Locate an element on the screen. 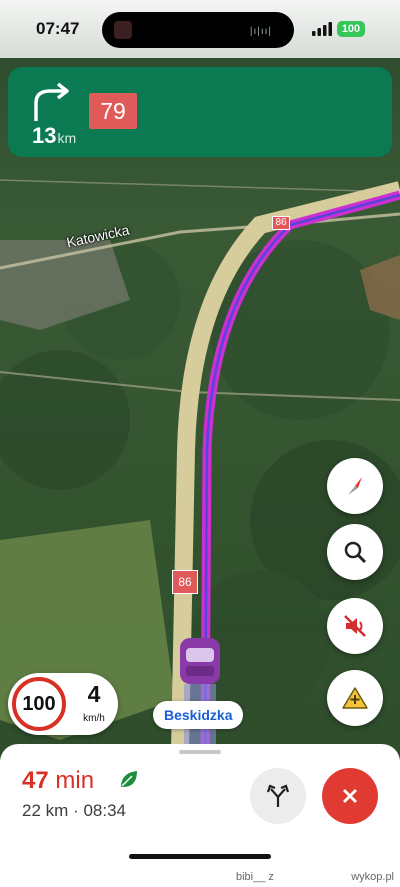 This screenshot has height=887, width=400. report-incident-icon is located at coordinates (355, 698).